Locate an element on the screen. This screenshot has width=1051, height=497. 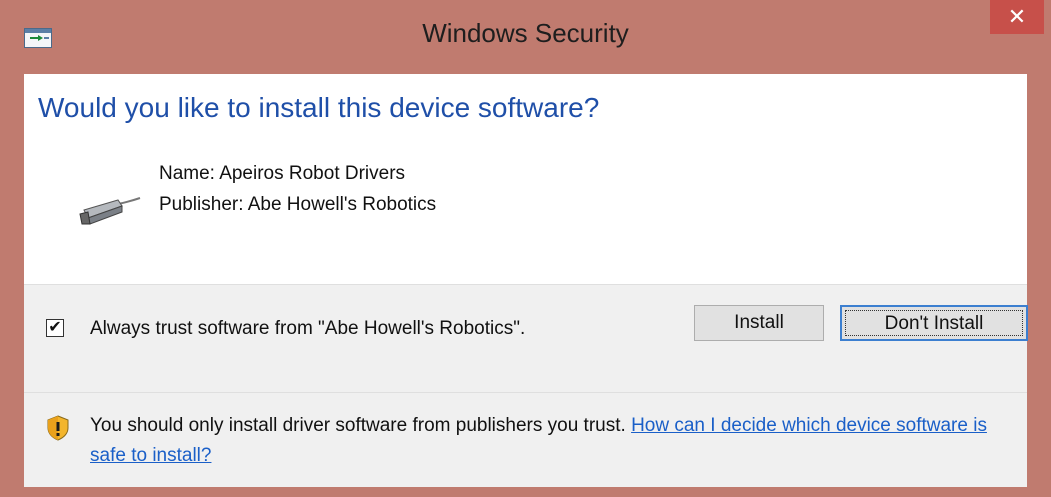
driver-publisher: Publisher: Abe Howell's Robotics is located at coordinates (298, 204).